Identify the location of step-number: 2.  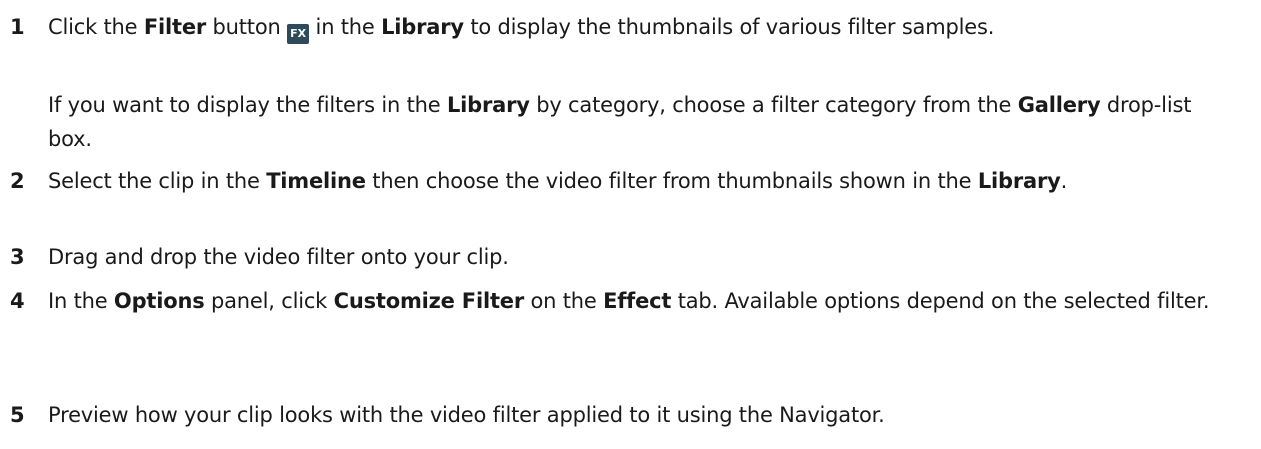
(17, 181).